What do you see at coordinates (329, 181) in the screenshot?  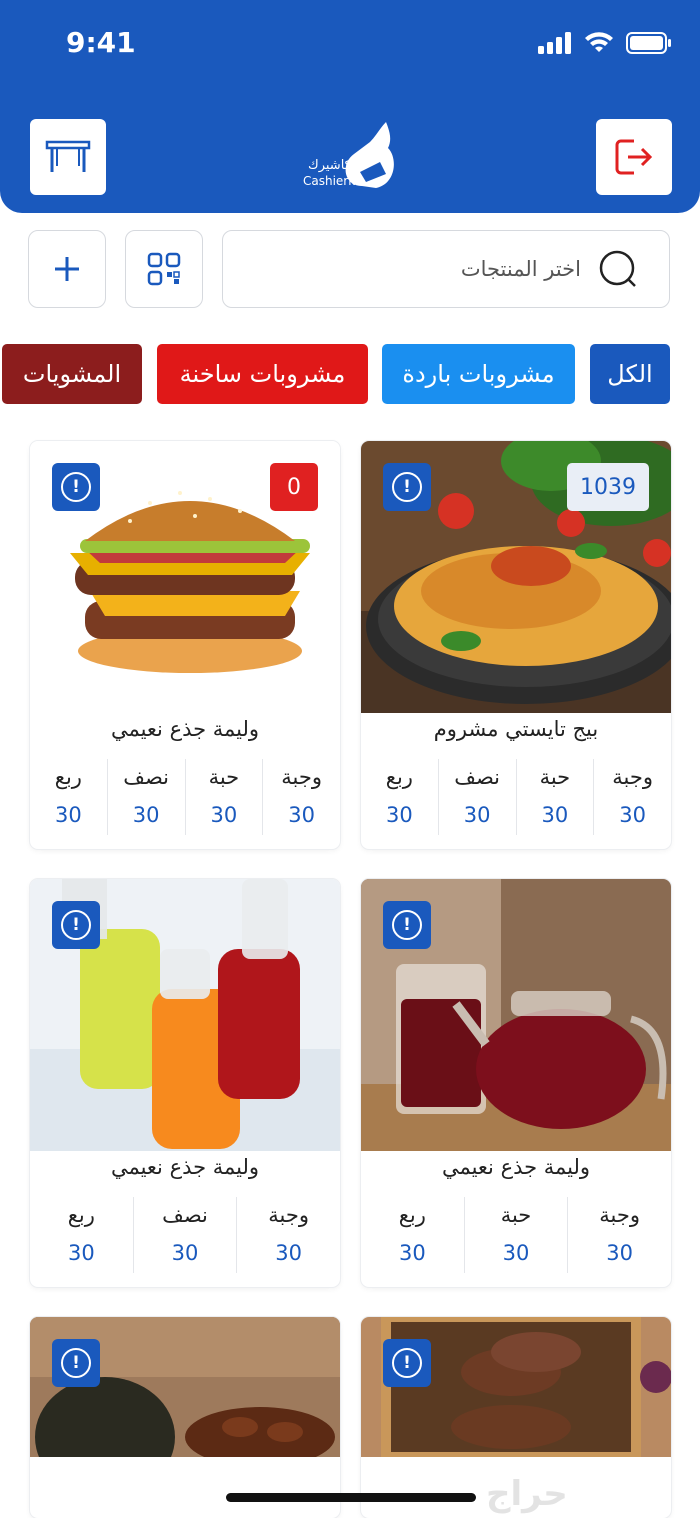 I see `logo-text-en: Cashierk` at bounding box center [329, 181].